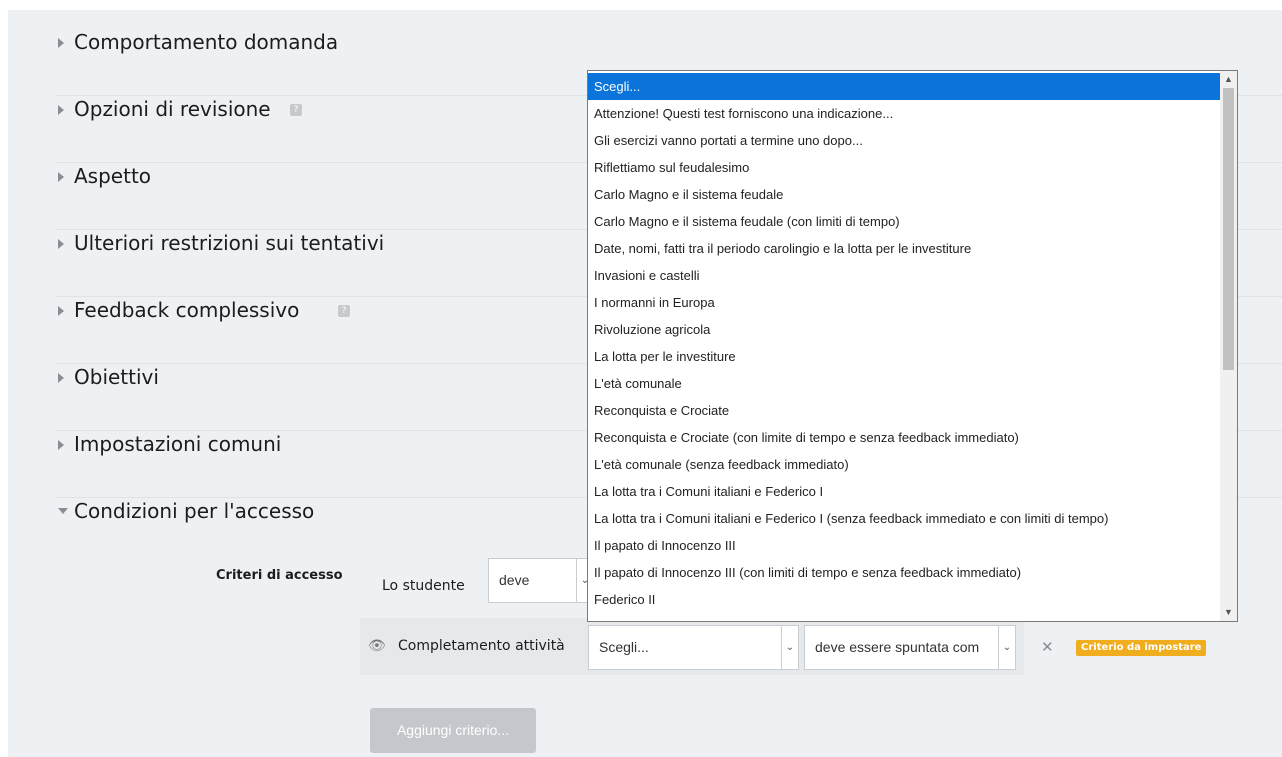 The height and width of the screenshot is (757, 1282). I want to click on dropdown-option: Reconquista e Crociate, so click(904, 410).